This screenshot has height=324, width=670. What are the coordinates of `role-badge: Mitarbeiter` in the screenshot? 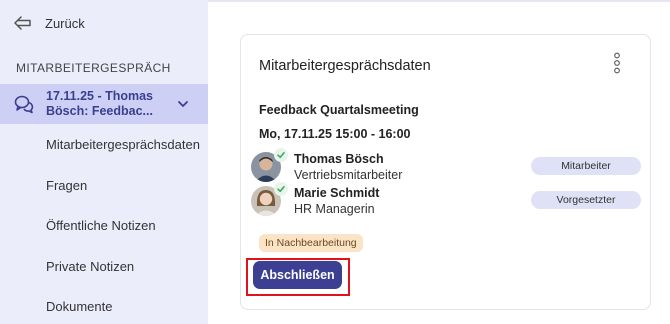 It's located at (586, 166).